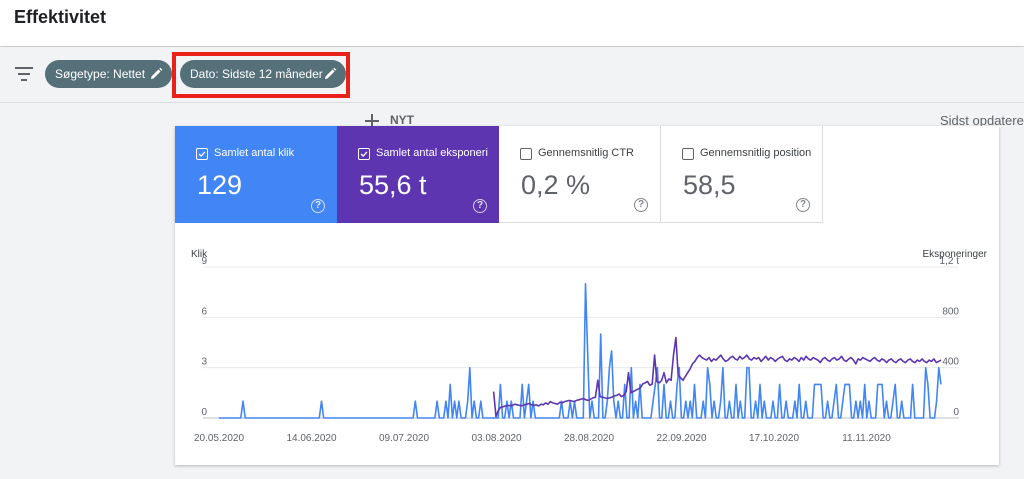 The image size is (1024, 479). I want to click on x-tick-label: 22.09.2020, so click(681, 438).